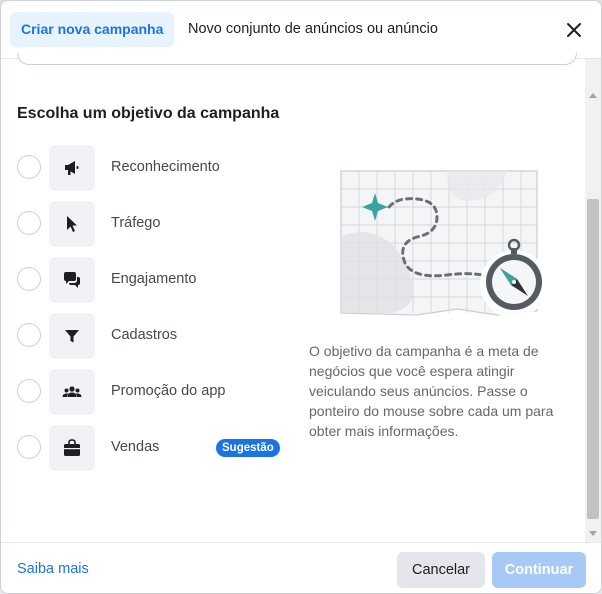  Describe the element at coordinates (92, 29) in the screenshot. I see `tab-create-new-campaign: Criar nova campanha` at that location.